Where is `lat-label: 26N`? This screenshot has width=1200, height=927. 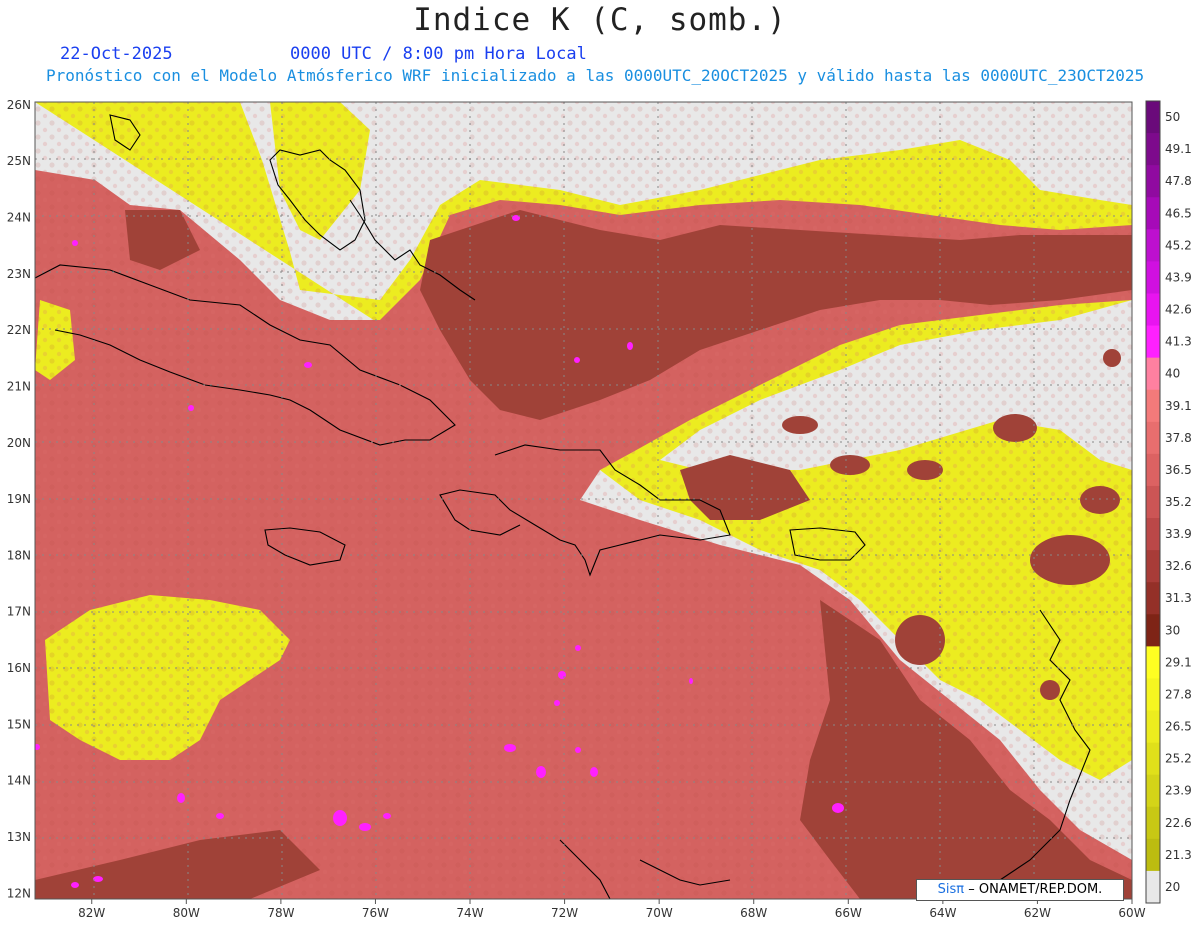
lat-label: 26N is located at coordinates (19, 105).